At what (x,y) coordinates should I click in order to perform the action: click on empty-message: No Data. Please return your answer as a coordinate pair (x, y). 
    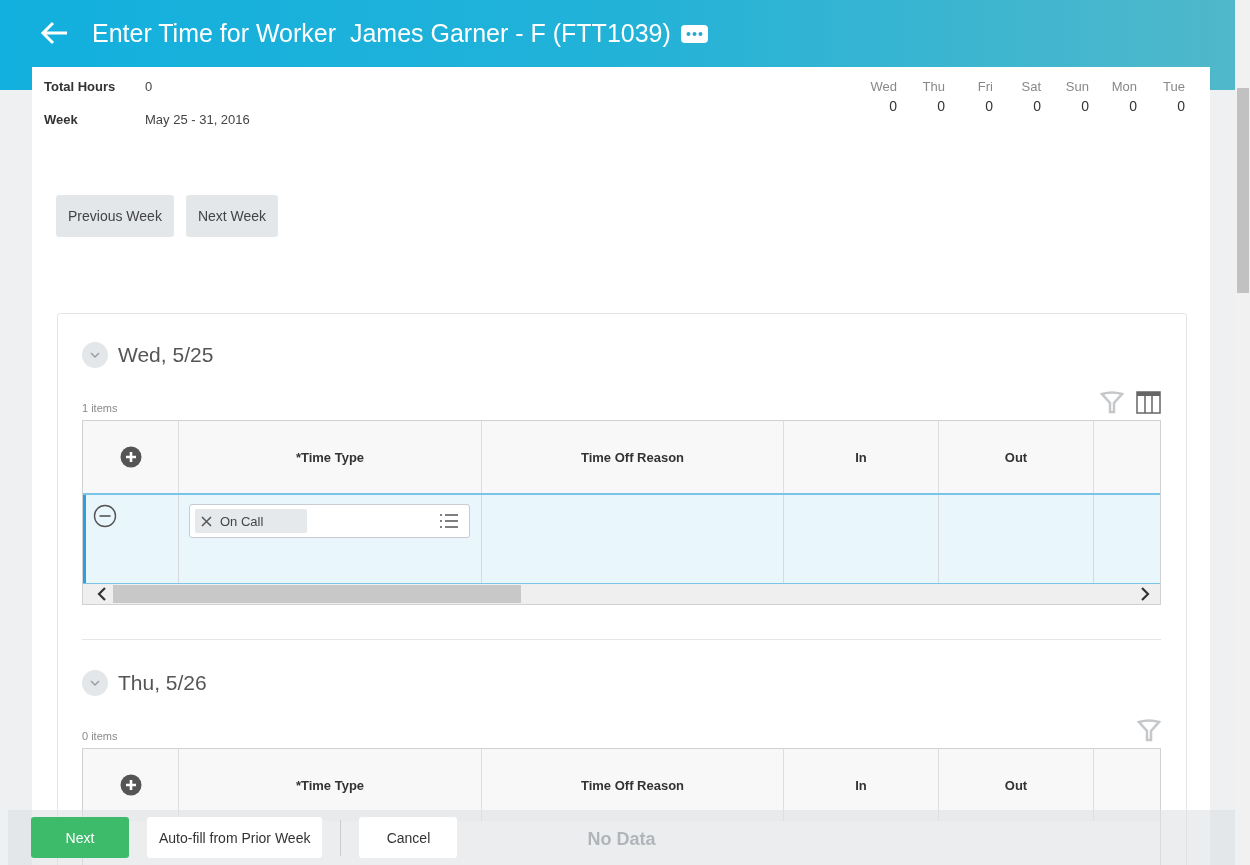
    Looking at the image, I should click on (621, 839).